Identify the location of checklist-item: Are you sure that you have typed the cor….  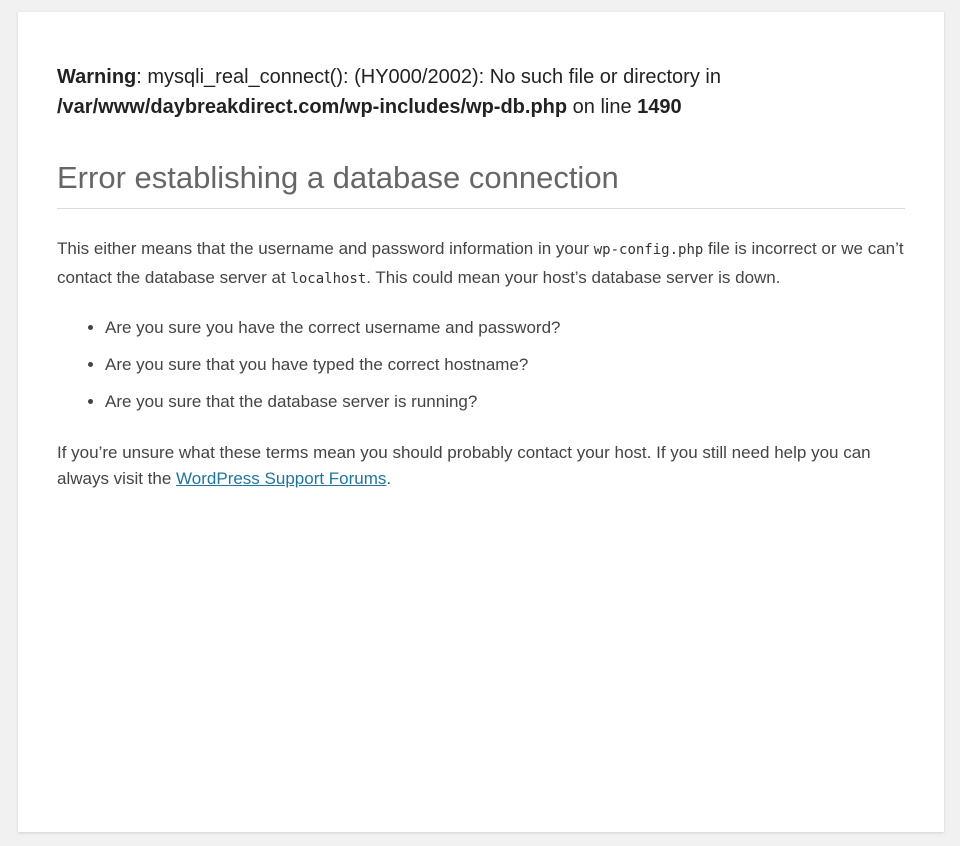
(505, 365).